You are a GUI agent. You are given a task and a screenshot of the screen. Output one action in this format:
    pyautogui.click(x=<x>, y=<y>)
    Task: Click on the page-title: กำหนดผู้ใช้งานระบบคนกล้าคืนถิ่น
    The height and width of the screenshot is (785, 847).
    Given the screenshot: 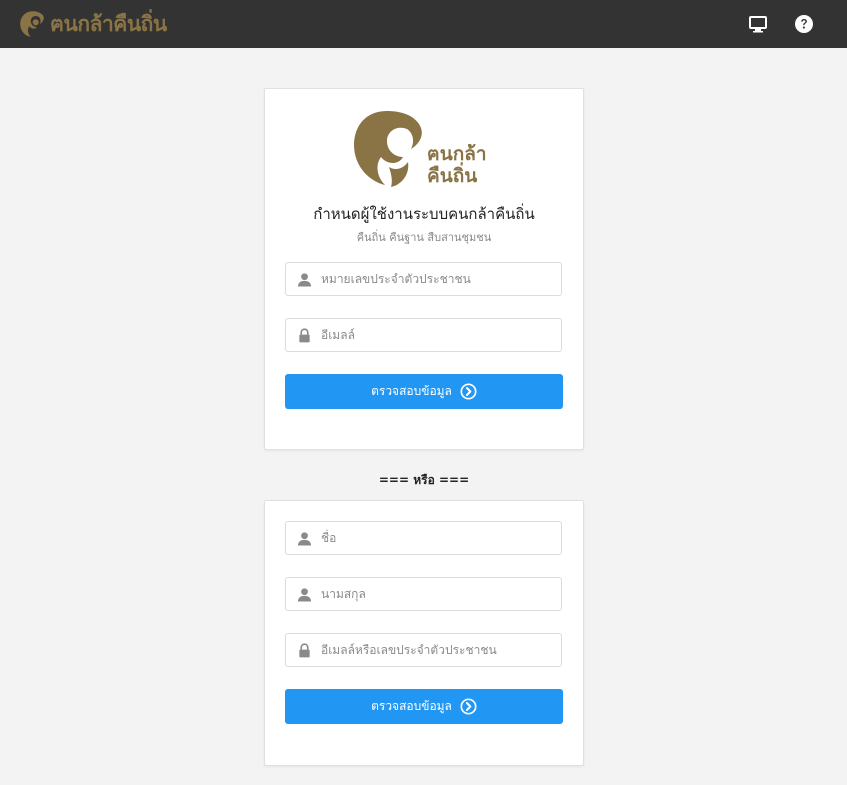 What is the action you would take?
    pyautogui.click(x=424, y=214)
    